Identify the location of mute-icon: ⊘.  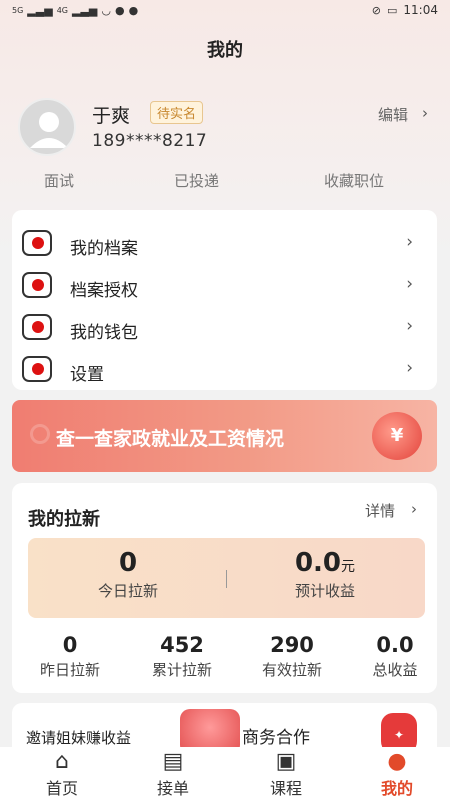
(376, 10).